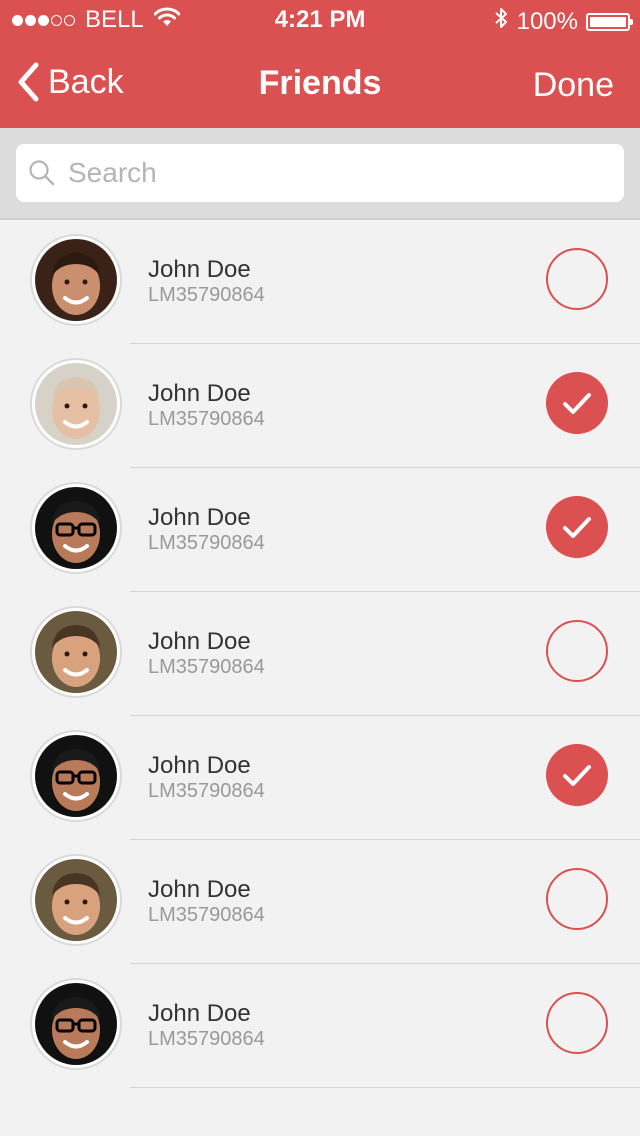 This screenshot has width=640, height=1136. Describe the element at coordinates (385, 1087) in the screenshot. I see `row-divider` at that location.